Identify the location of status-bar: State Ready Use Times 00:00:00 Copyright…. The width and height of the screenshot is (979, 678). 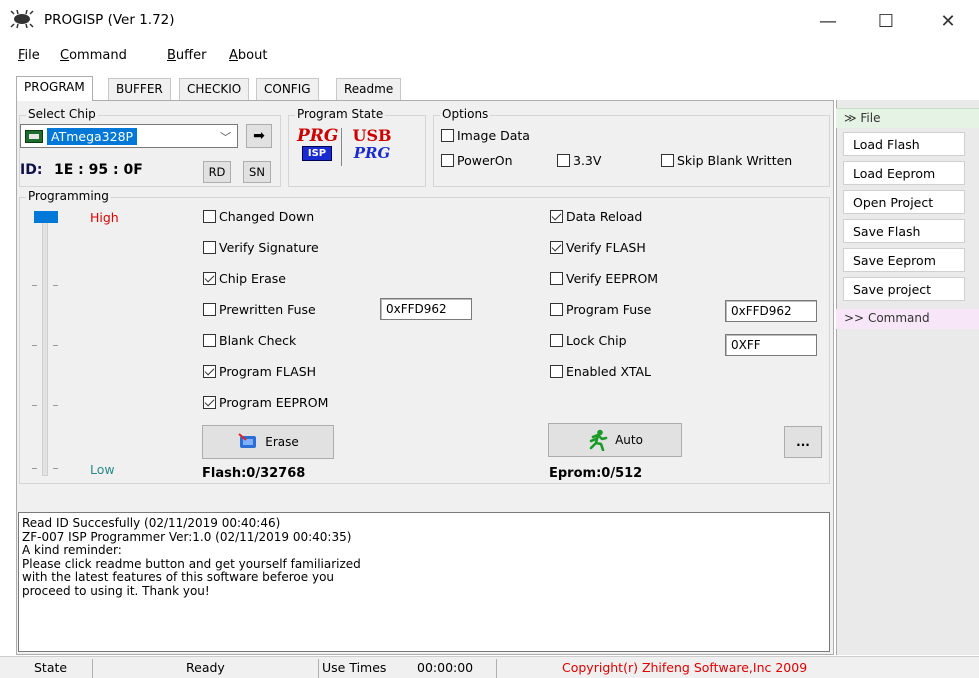
(489, 667).